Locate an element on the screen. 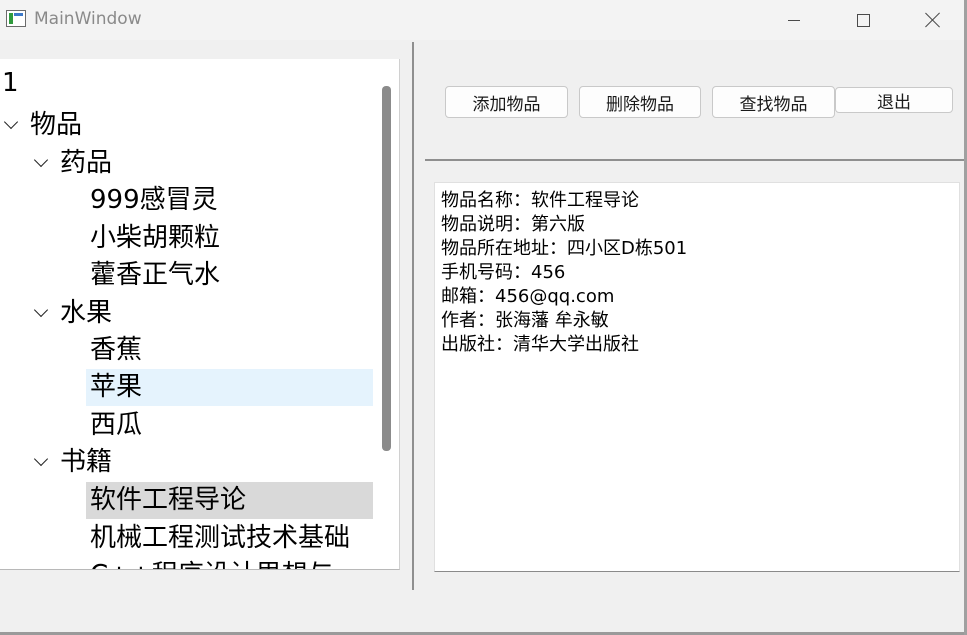  tree-item-label: 苹果 is located at coordinates (116, 387).